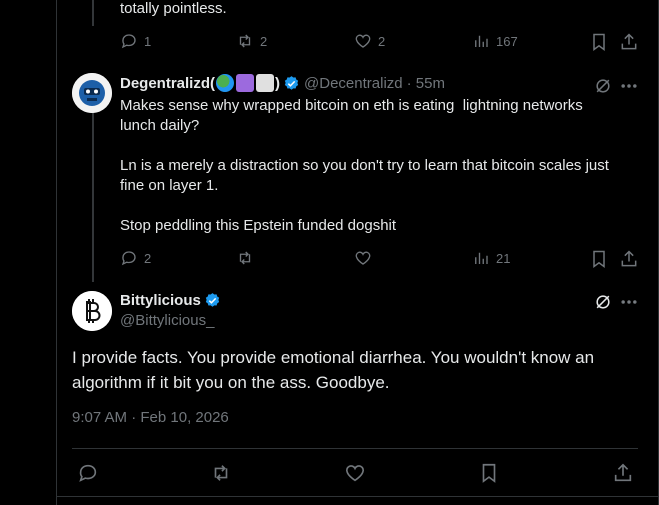 Image resolution: width=659 pixels, height=505 pixels. I want to click on main-handle-line: @Bittylicious_, so click(167, 320).